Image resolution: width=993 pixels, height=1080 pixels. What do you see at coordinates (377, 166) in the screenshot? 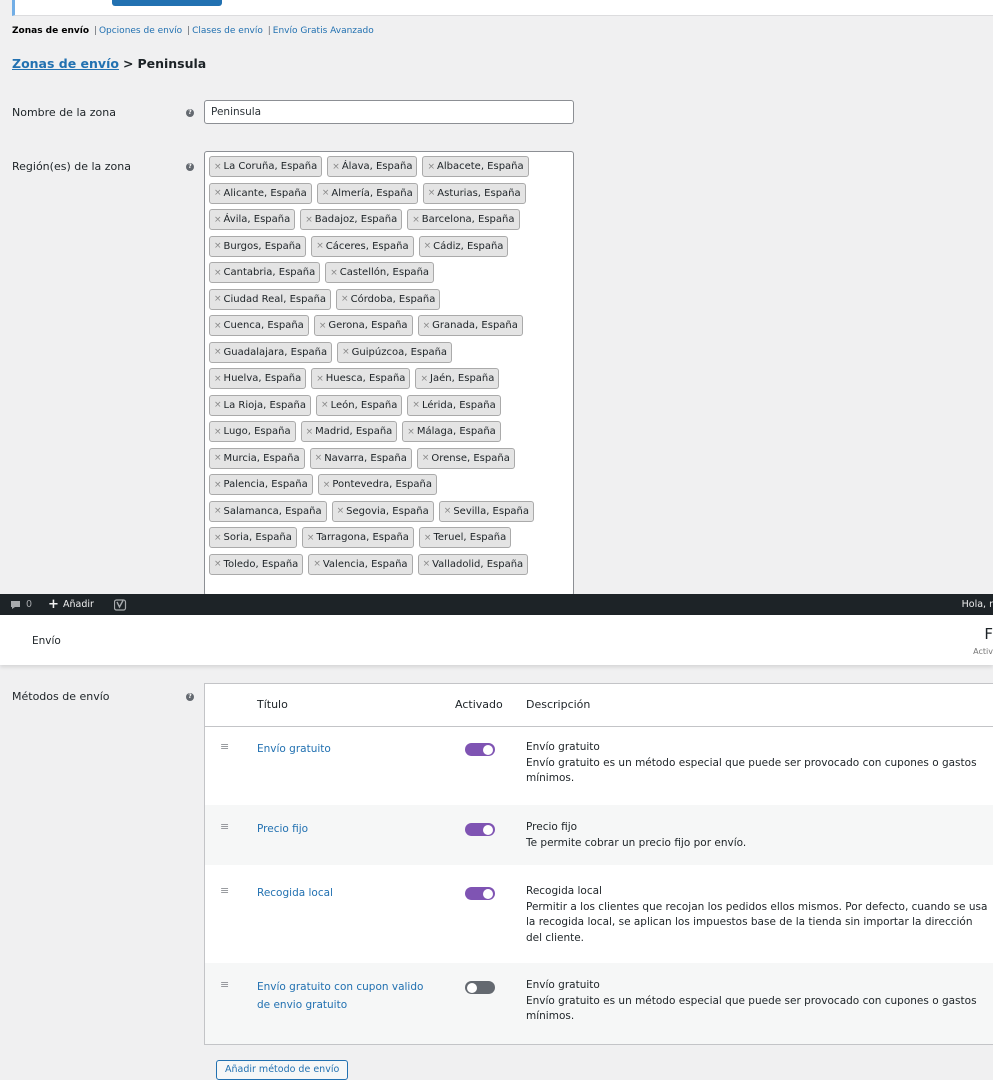
I see `region-chip-label: Álava, España` at bounding box center [377, 166].